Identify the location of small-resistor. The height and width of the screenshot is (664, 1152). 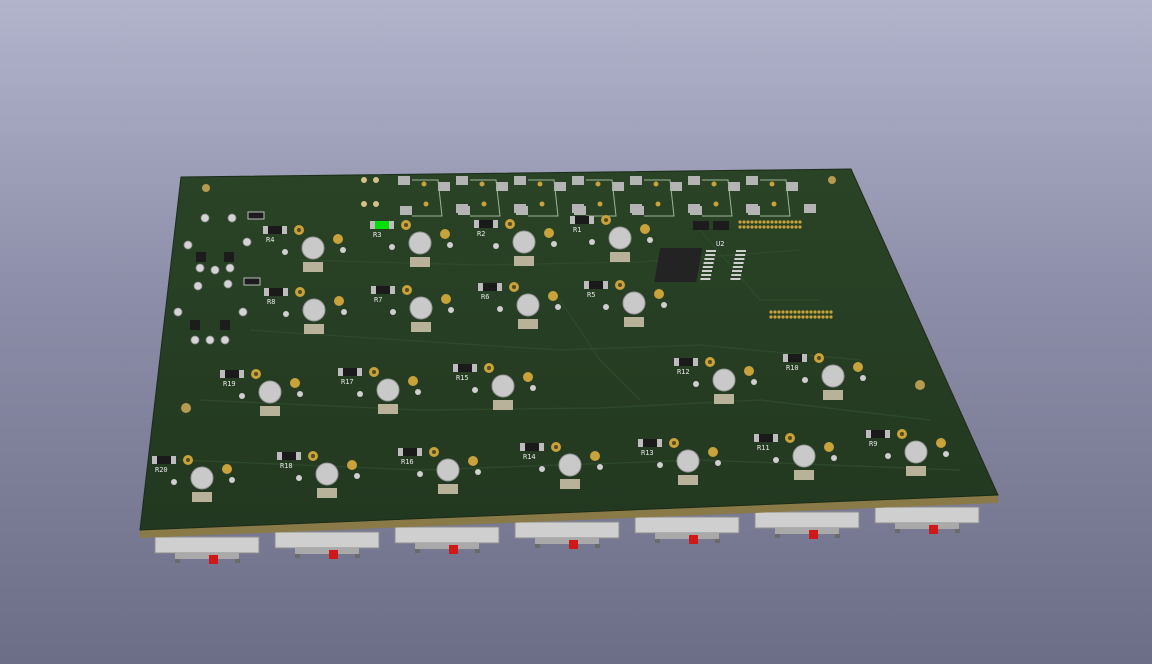
(256, 215).